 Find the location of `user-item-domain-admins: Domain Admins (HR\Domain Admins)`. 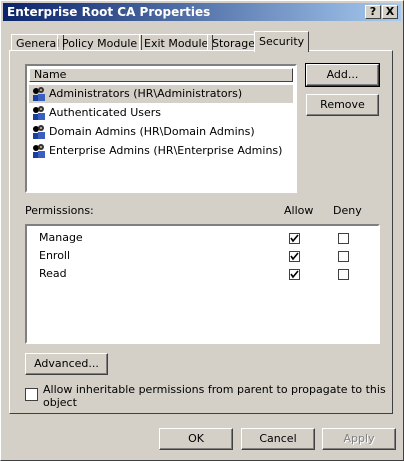

user-item-domain-admins: Domain Admins (HR\Domain Admins) is located at coordinates (161, 132).